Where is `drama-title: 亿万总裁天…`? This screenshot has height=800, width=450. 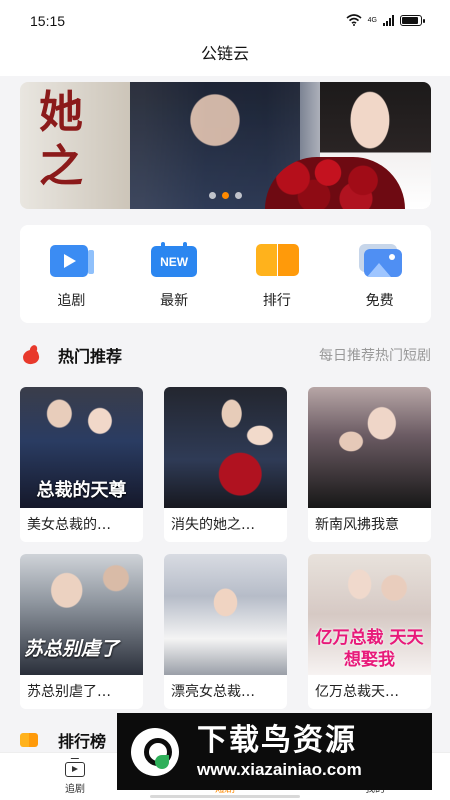
drama-title: 亿万总裁天… is located at coordinates (357, 692).